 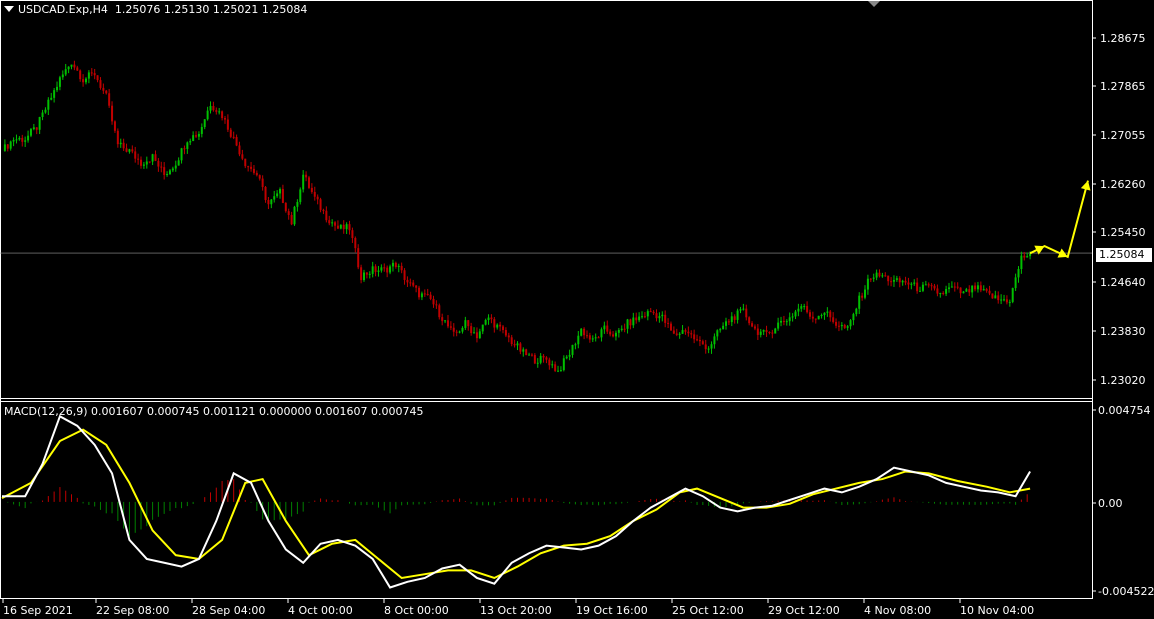 I want to click on collapse-triangle-icon, so click(x=9, y=9).